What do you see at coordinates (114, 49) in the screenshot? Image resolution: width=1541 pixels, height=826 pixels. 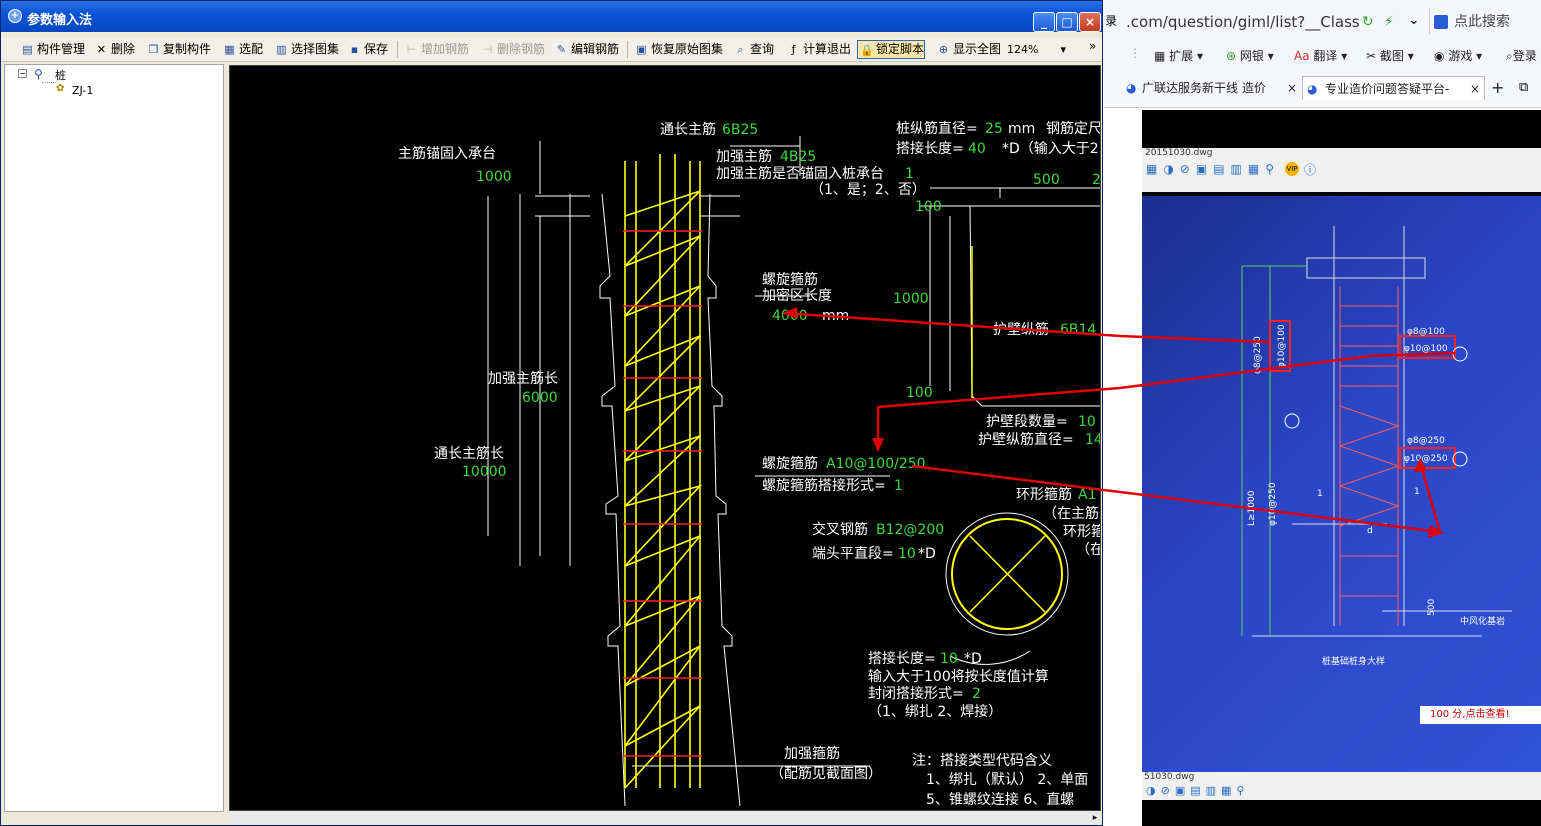 I see `delete-button: ✕ 删除` at bounding box center [114, 49].